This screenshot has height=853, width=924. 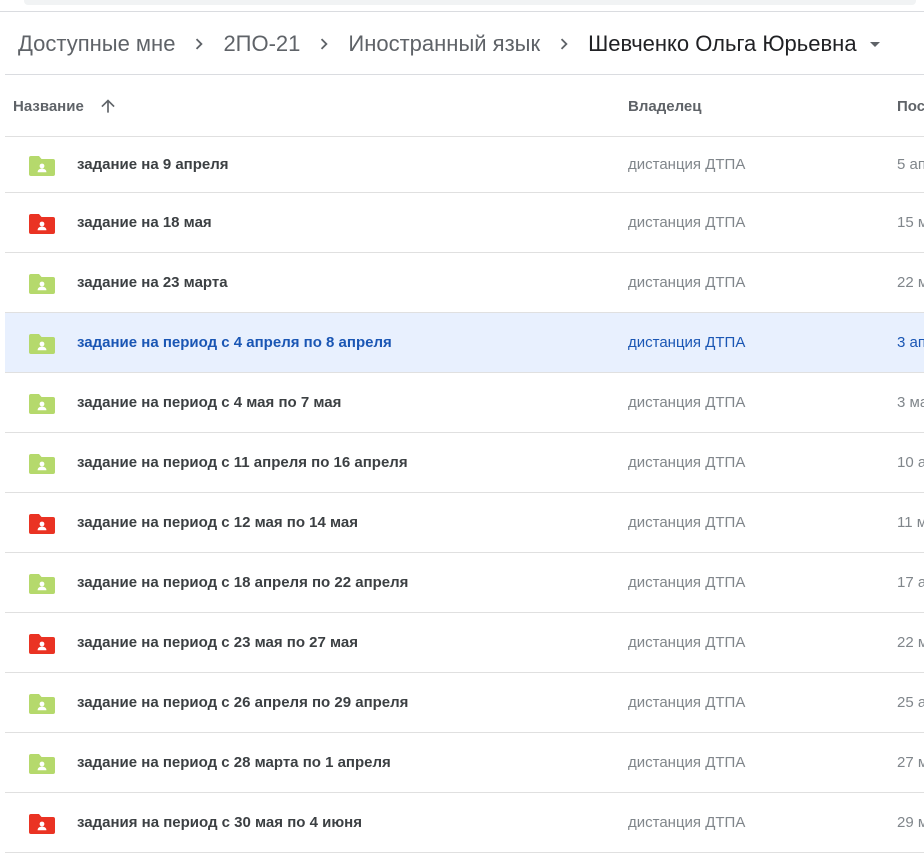 I want to click on file-name: задание на период с 4 апреля по 8 апреля, so click(x=234, y=342).